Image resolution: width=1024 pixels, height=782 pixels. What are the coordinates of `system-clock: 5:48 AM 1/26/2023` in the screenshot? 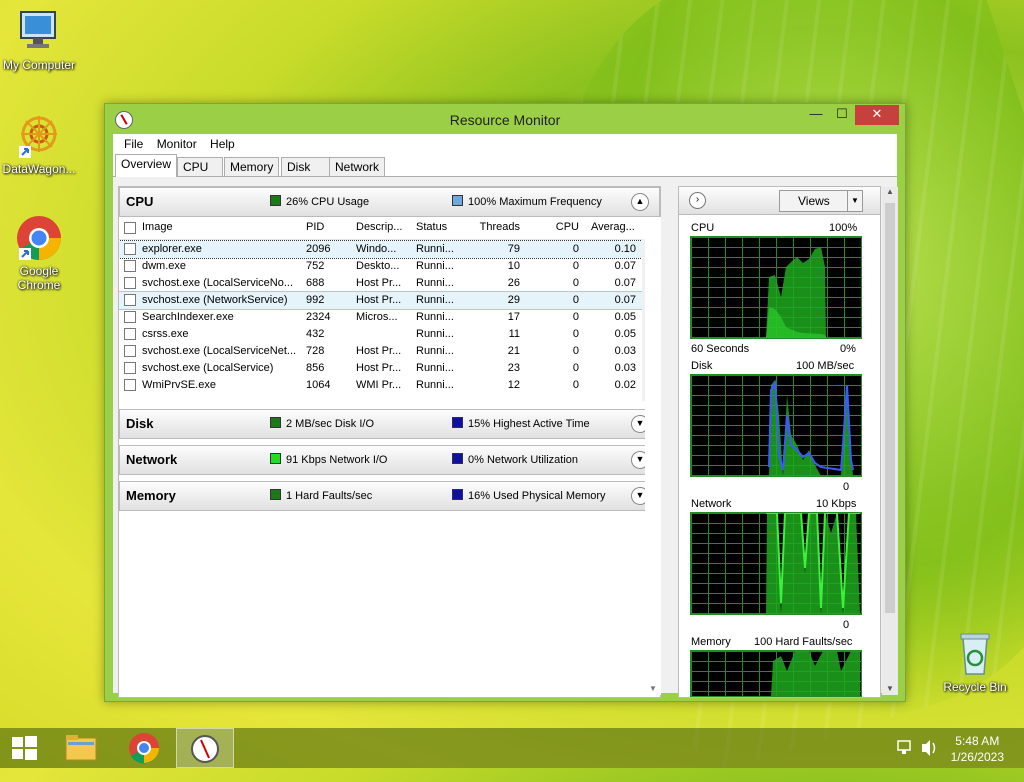 It's located at (977, 749).